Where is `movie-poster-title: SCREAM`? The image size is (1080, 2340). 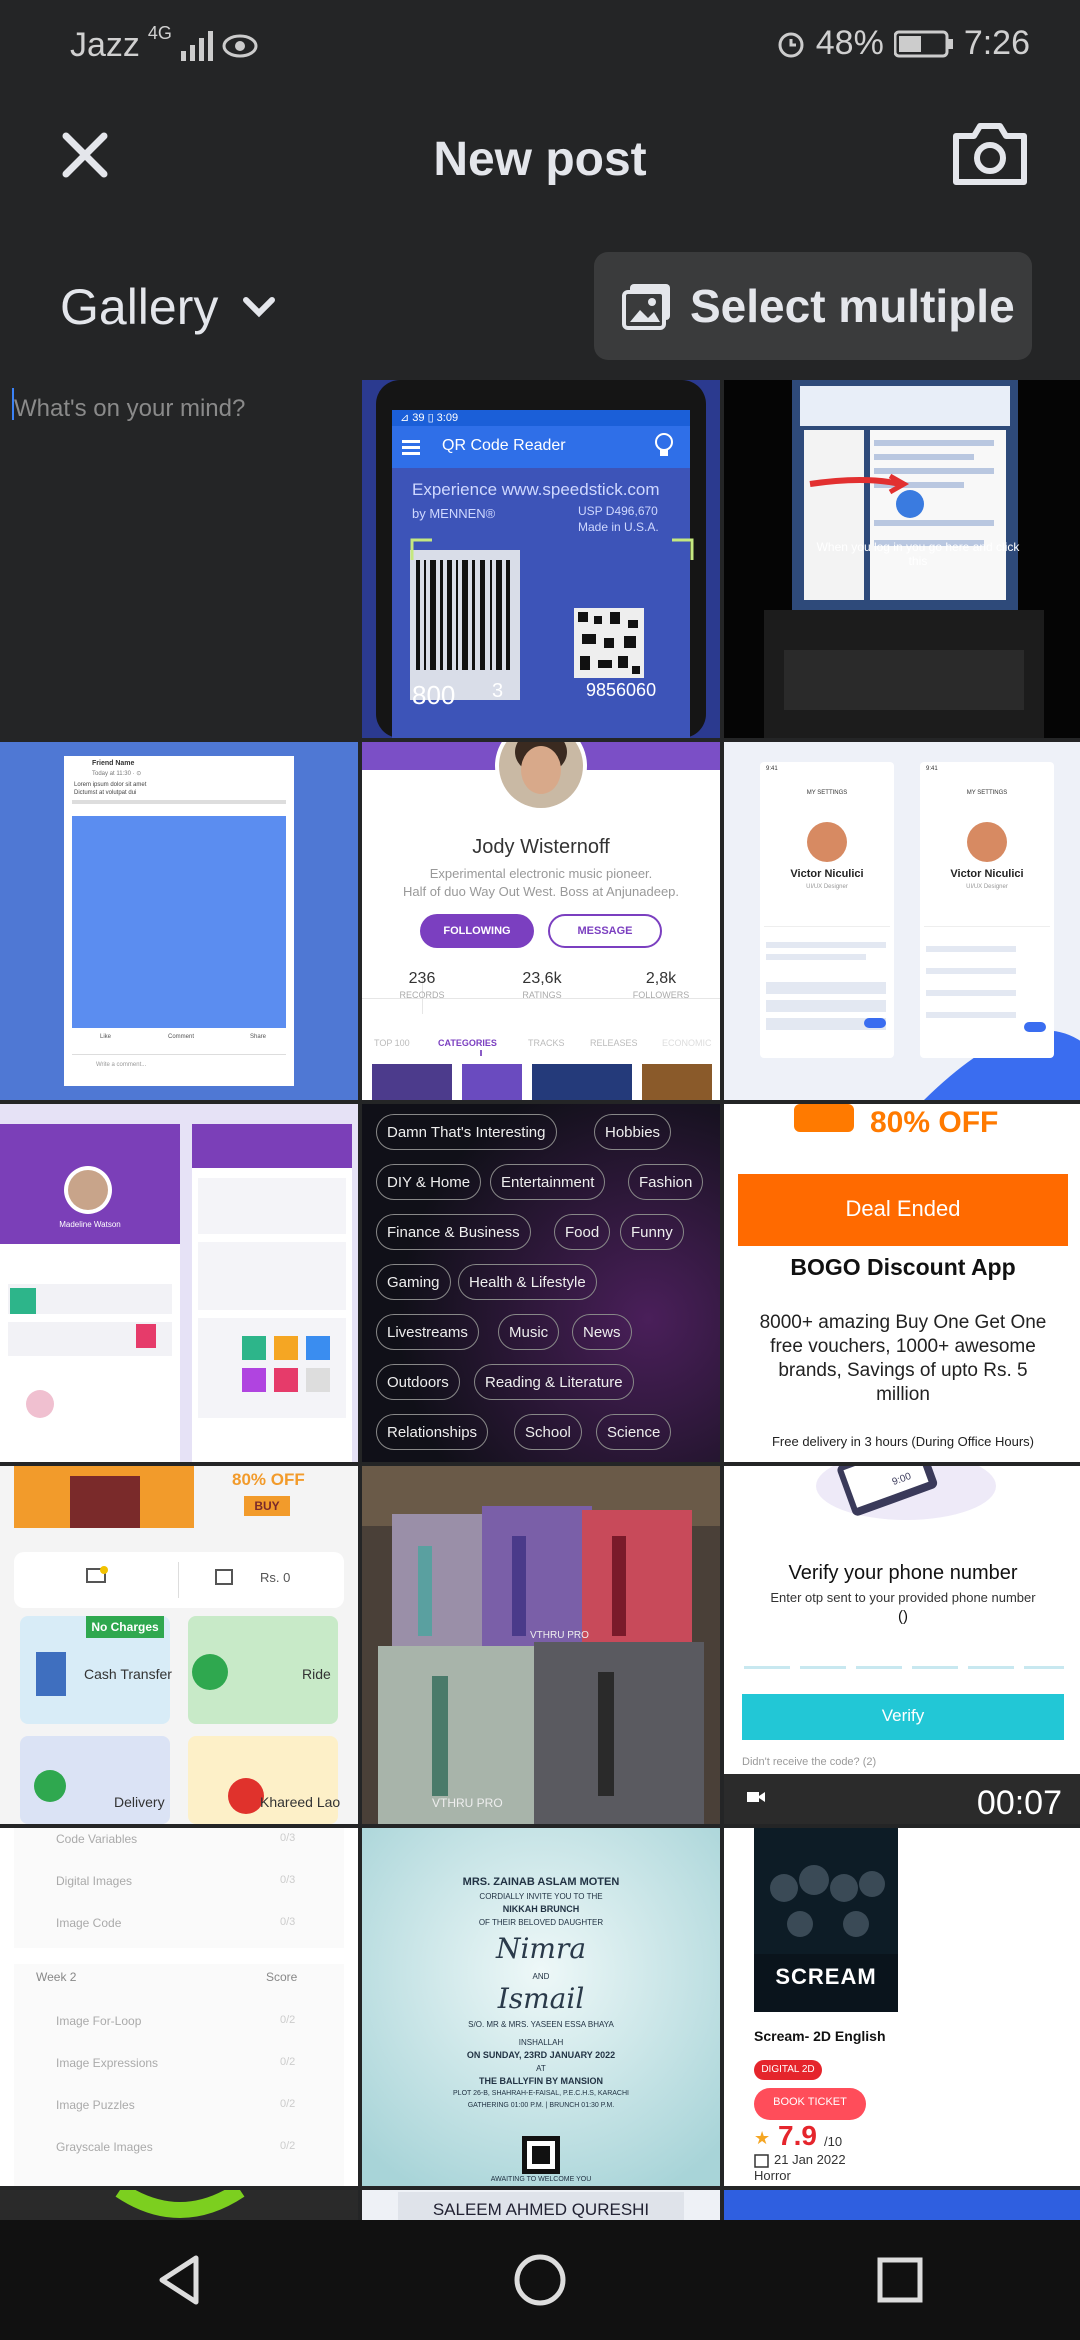 movie-poster-title: SCREAM is located at coordinates (826, 1976).